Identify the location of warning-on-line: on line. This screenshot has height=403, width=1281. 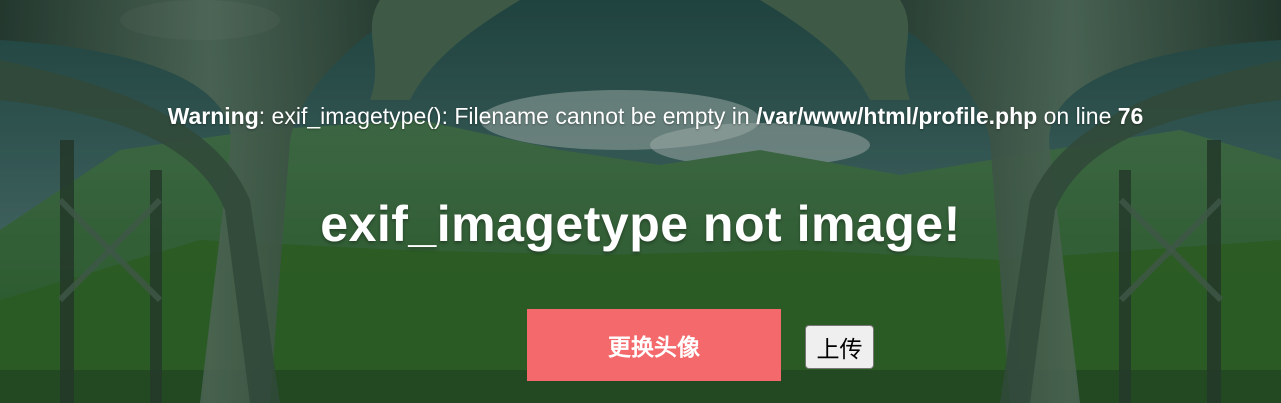
(1077, 116).